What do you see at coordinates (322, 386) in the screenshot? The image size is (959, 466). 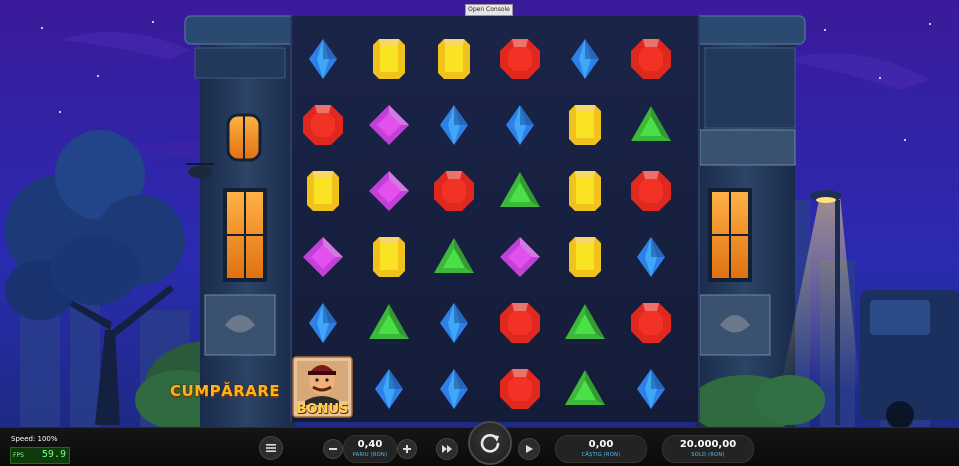 I see `bonus-symbol: BONUS` at bounding box center [322, 386].